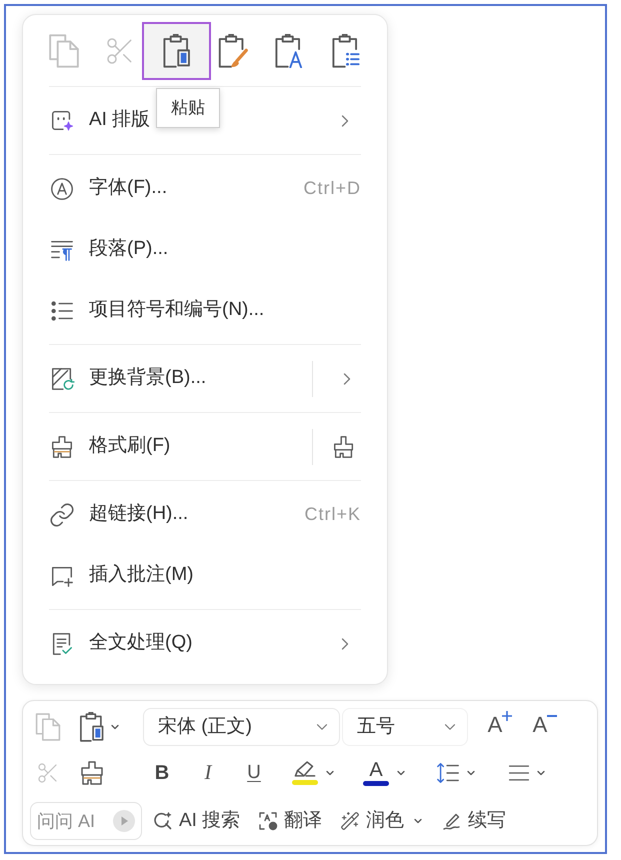  I want to click on shortcut-text: Ctrl+D, so click(332, 188).